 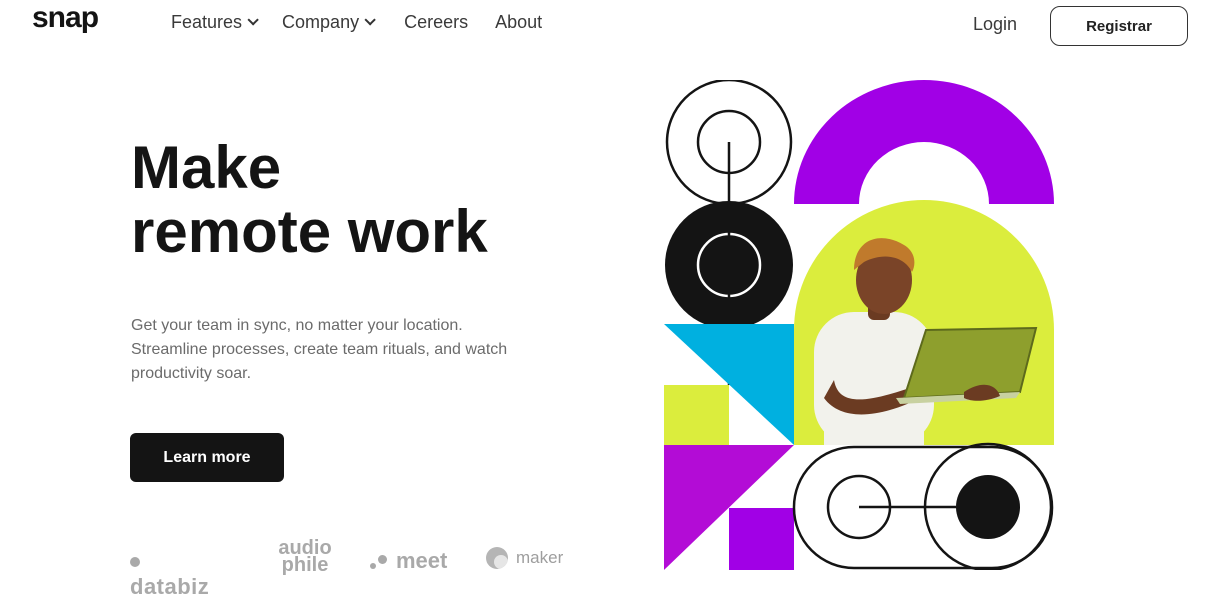 I want to click on hero-title-line: Make, so click(x=206, y=167).